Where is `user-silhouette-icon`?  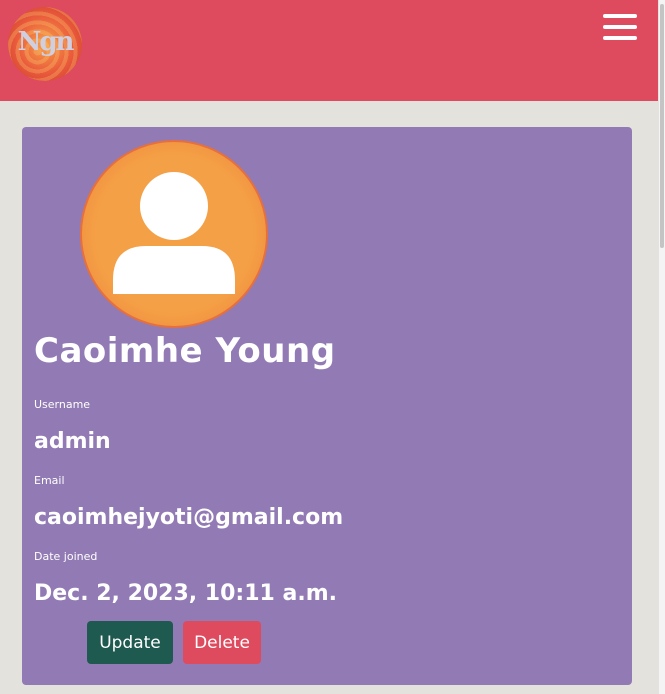
user-silhouette-icon is located at coordinates (174, 233).